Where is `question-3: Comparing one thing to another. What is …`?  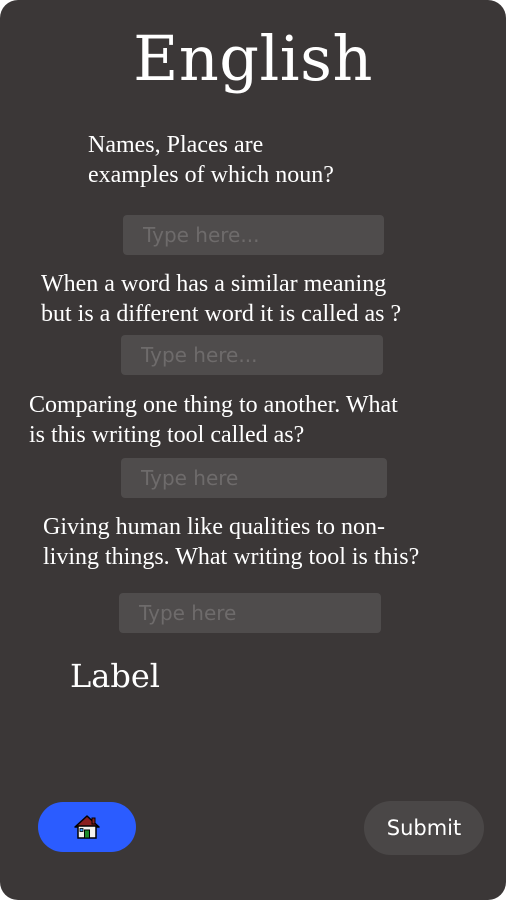 question-3: Comparing one thing to another. What is … is located at coordinates (213, 420).